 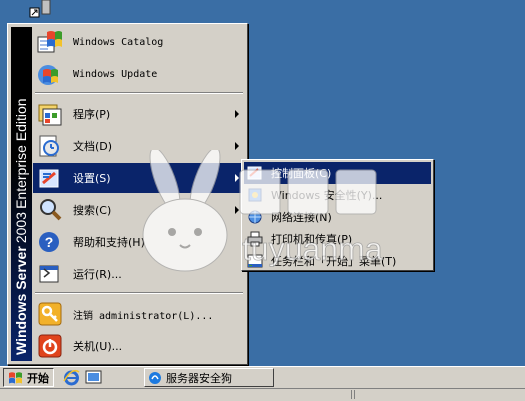 I want to click on windows-catalog-icon, so click(x=50, y=42).